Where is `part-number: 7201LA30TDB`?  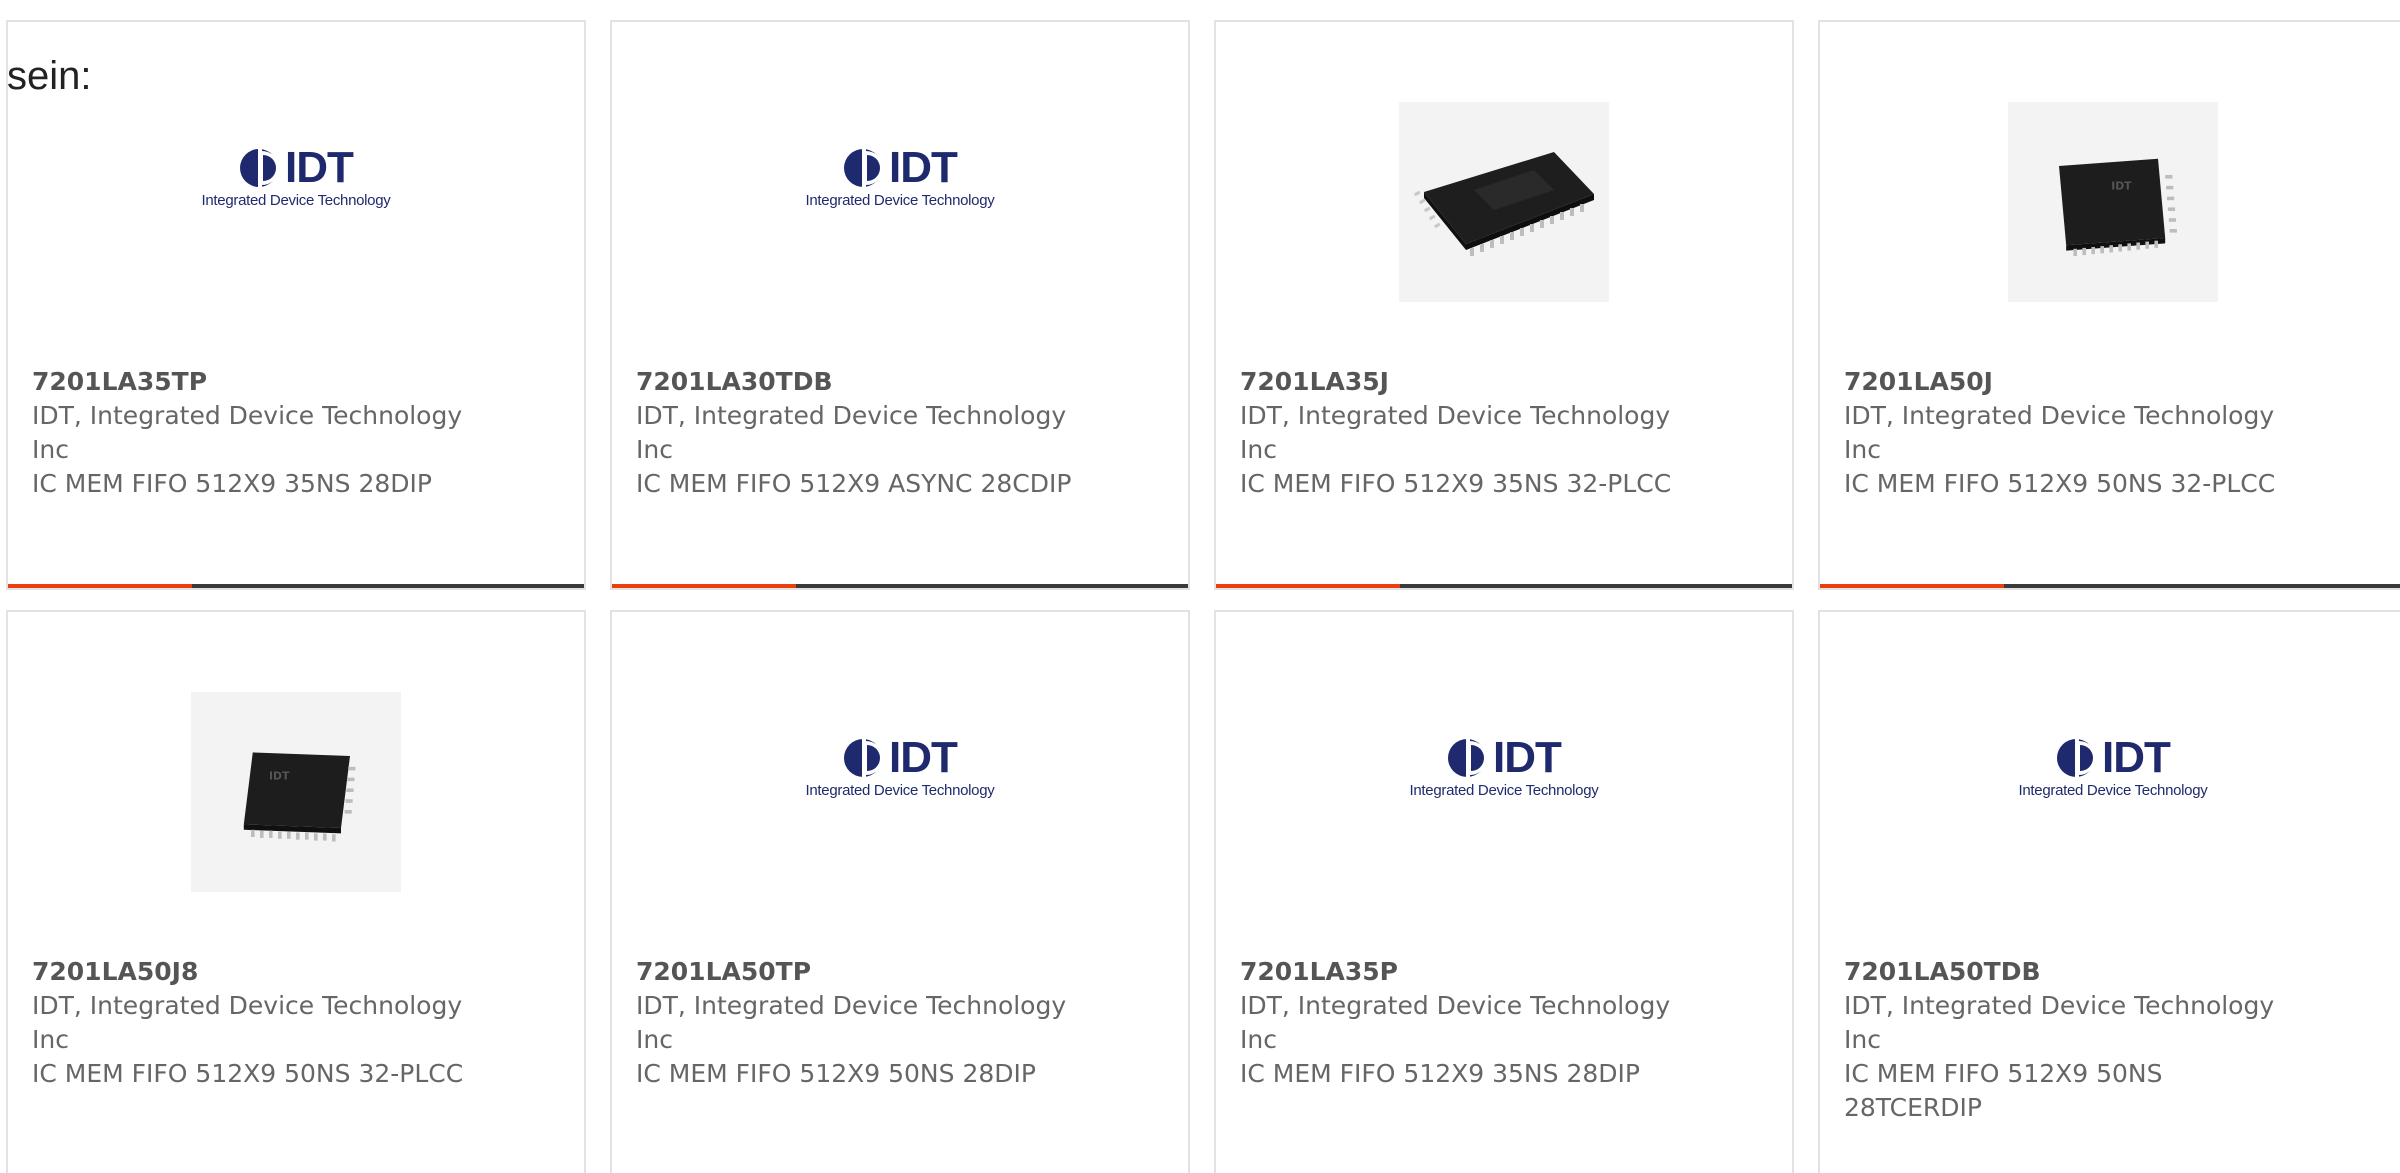 part-number: 7201LA30TDB is located at coordinates (856, 382).